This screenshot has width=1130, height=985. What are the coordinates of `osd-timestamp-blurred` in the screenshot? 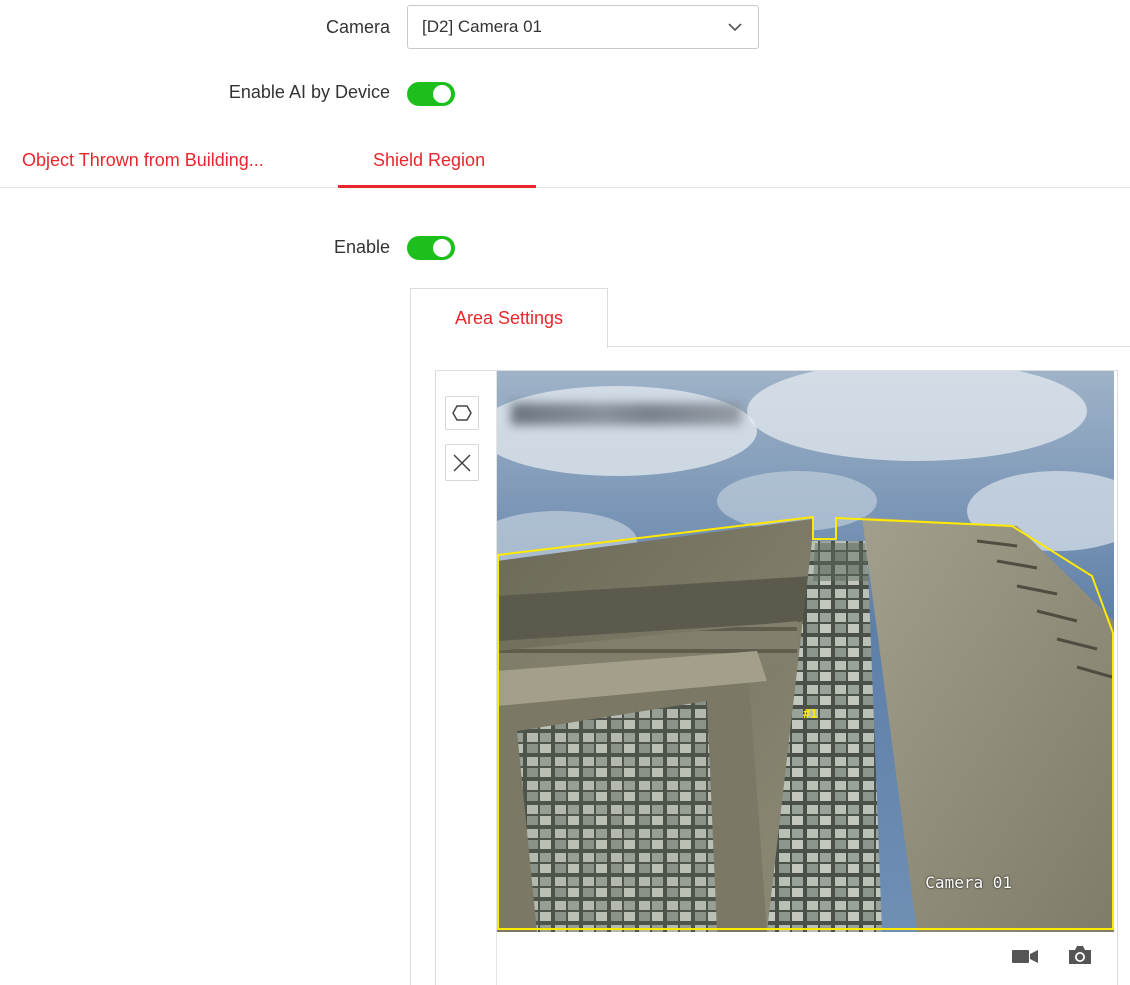 It's located at (626, 414).